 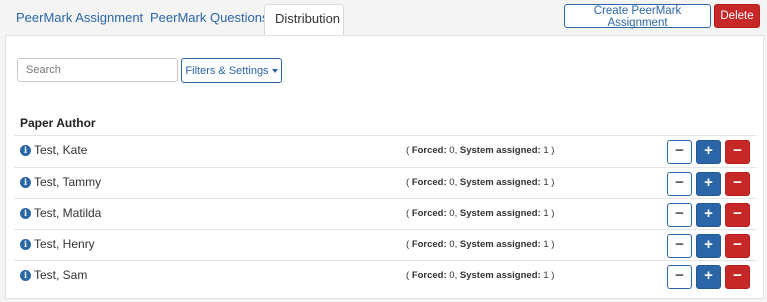 I want to click on author-name-cell: i Test, Tammy, so click(x=60, y=182).